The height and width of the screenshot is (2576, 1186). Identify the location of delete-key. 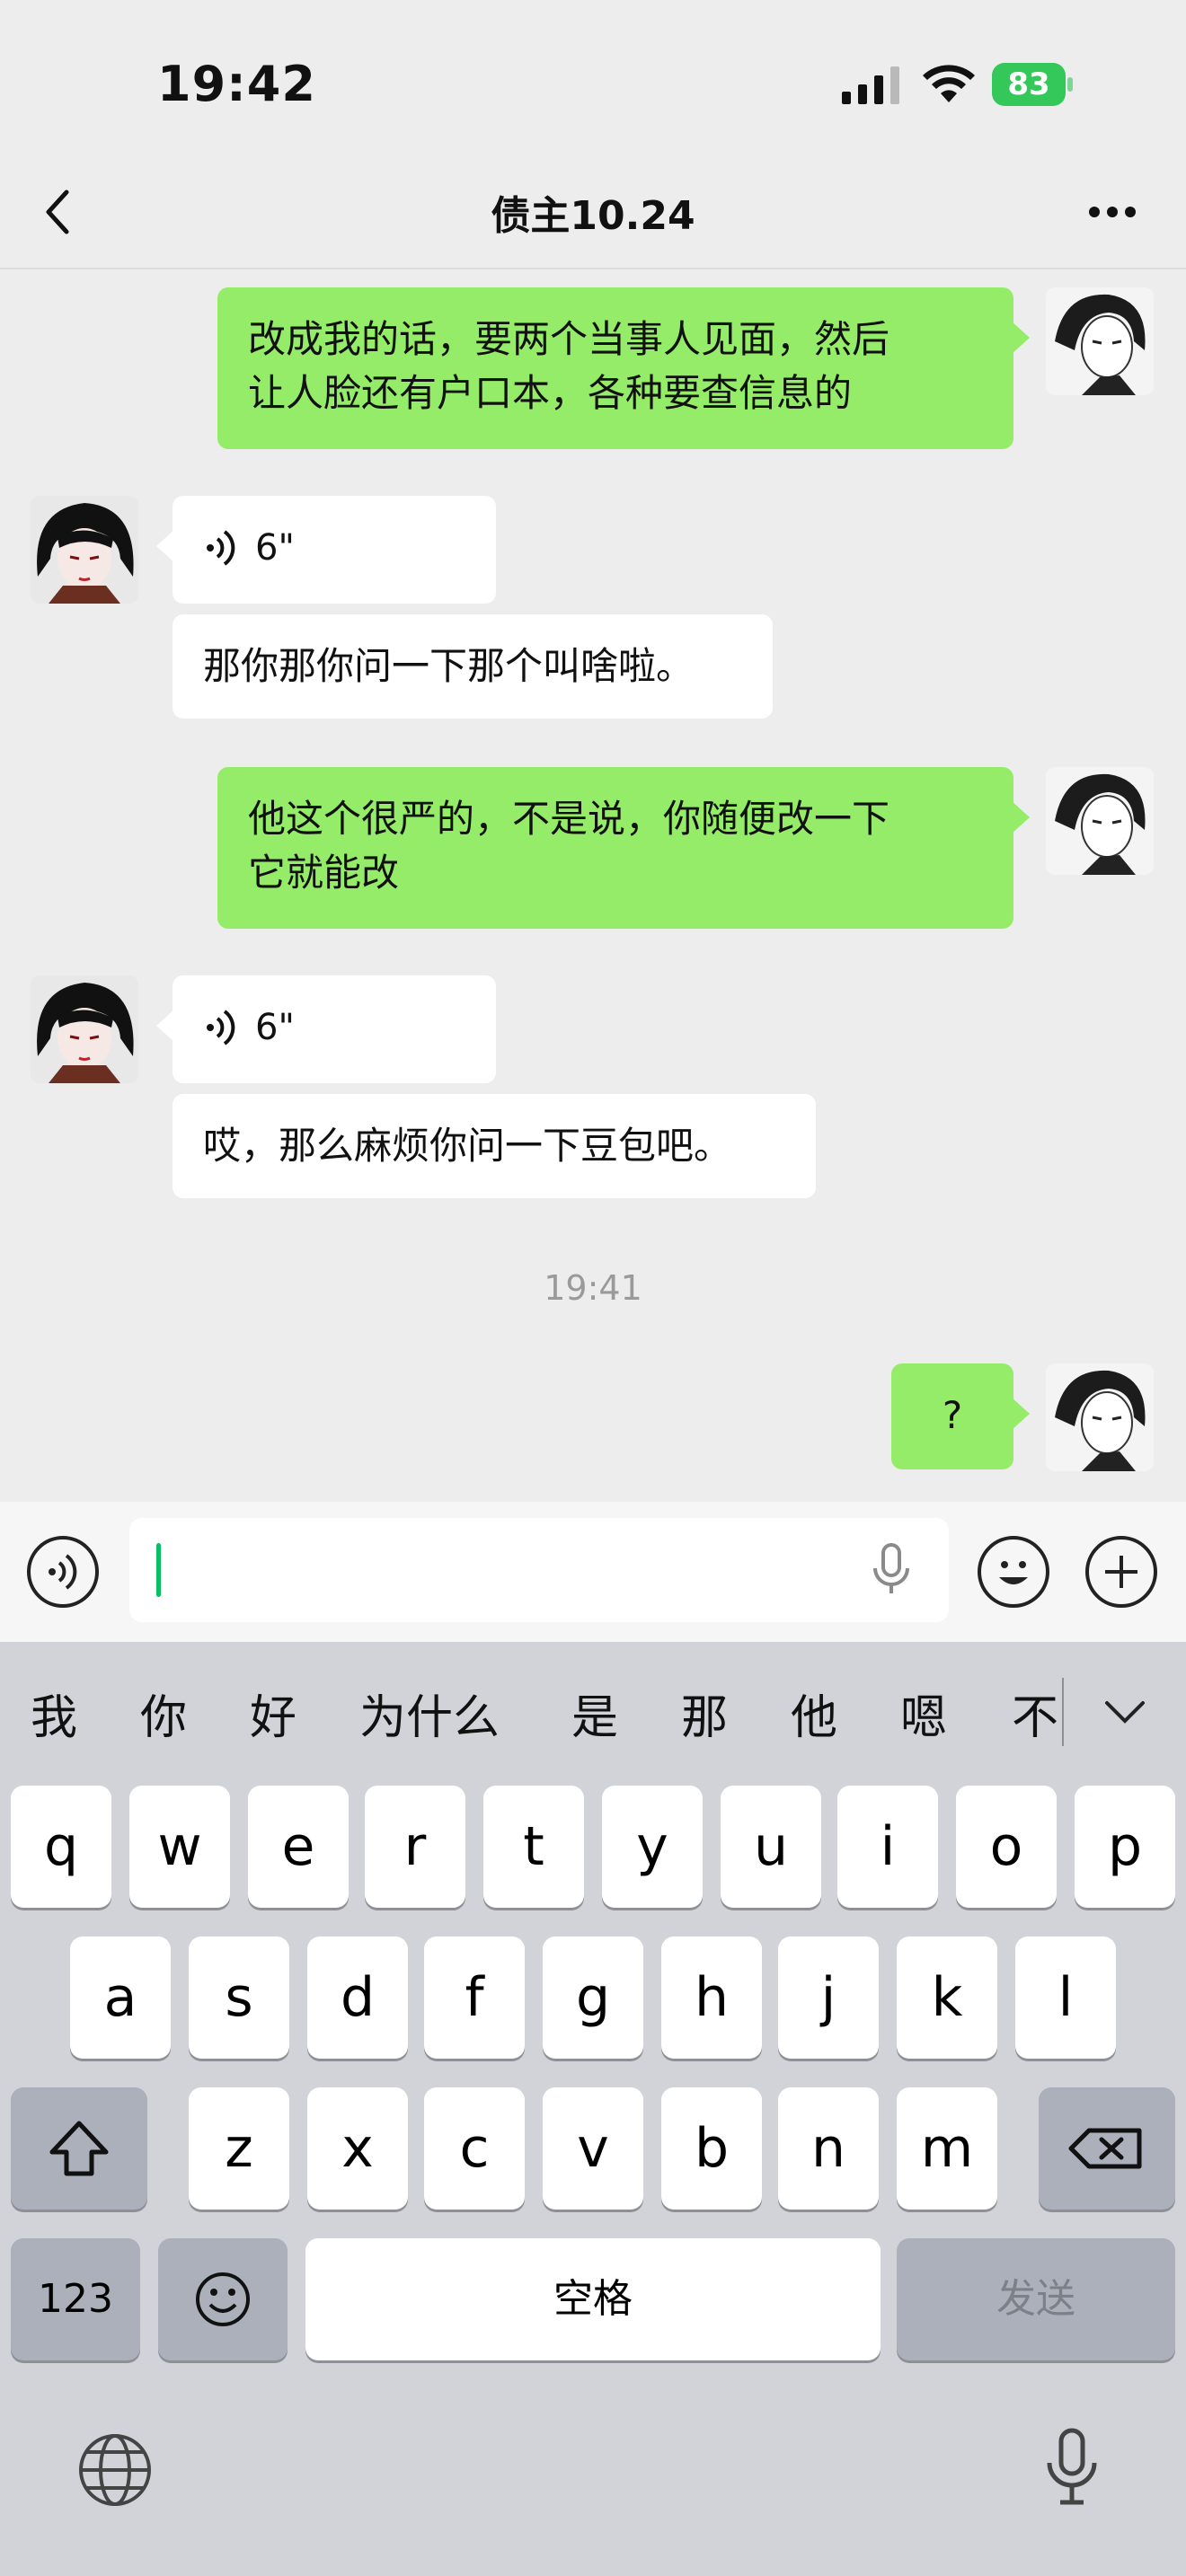
(1107, 2148).